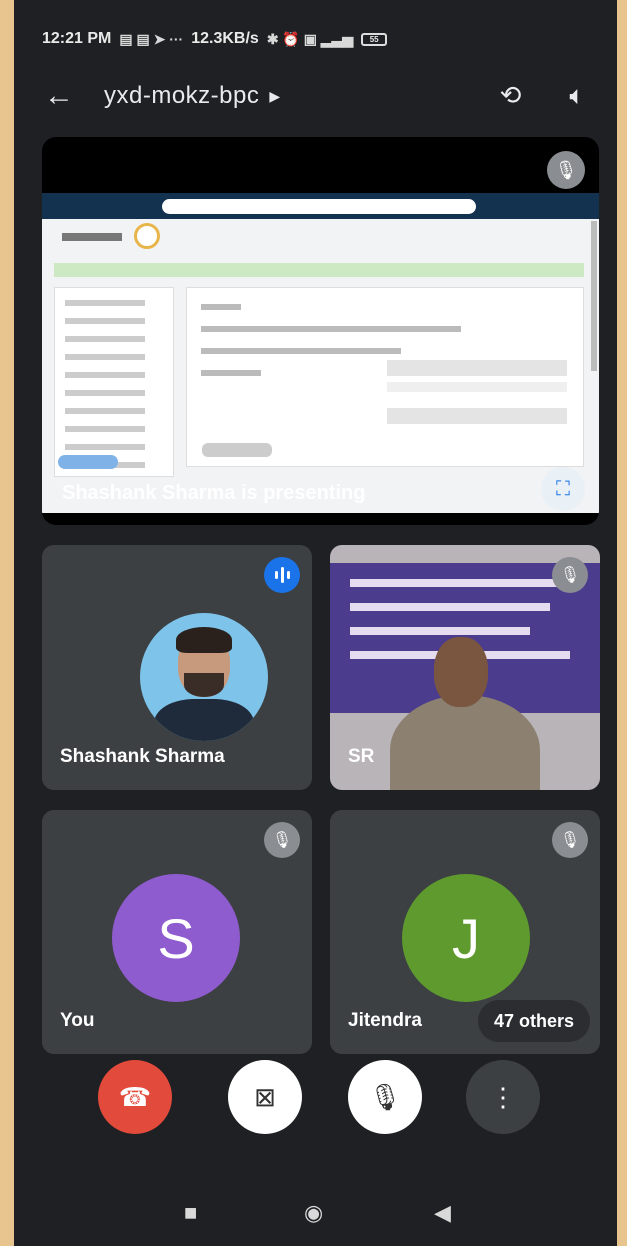 The height and width of the screenshot is (1246, 627). Describe the element at coordinates (181, 96) in the screenshot. I see `meeting-code: yxd-mokz-bpc` at that location.